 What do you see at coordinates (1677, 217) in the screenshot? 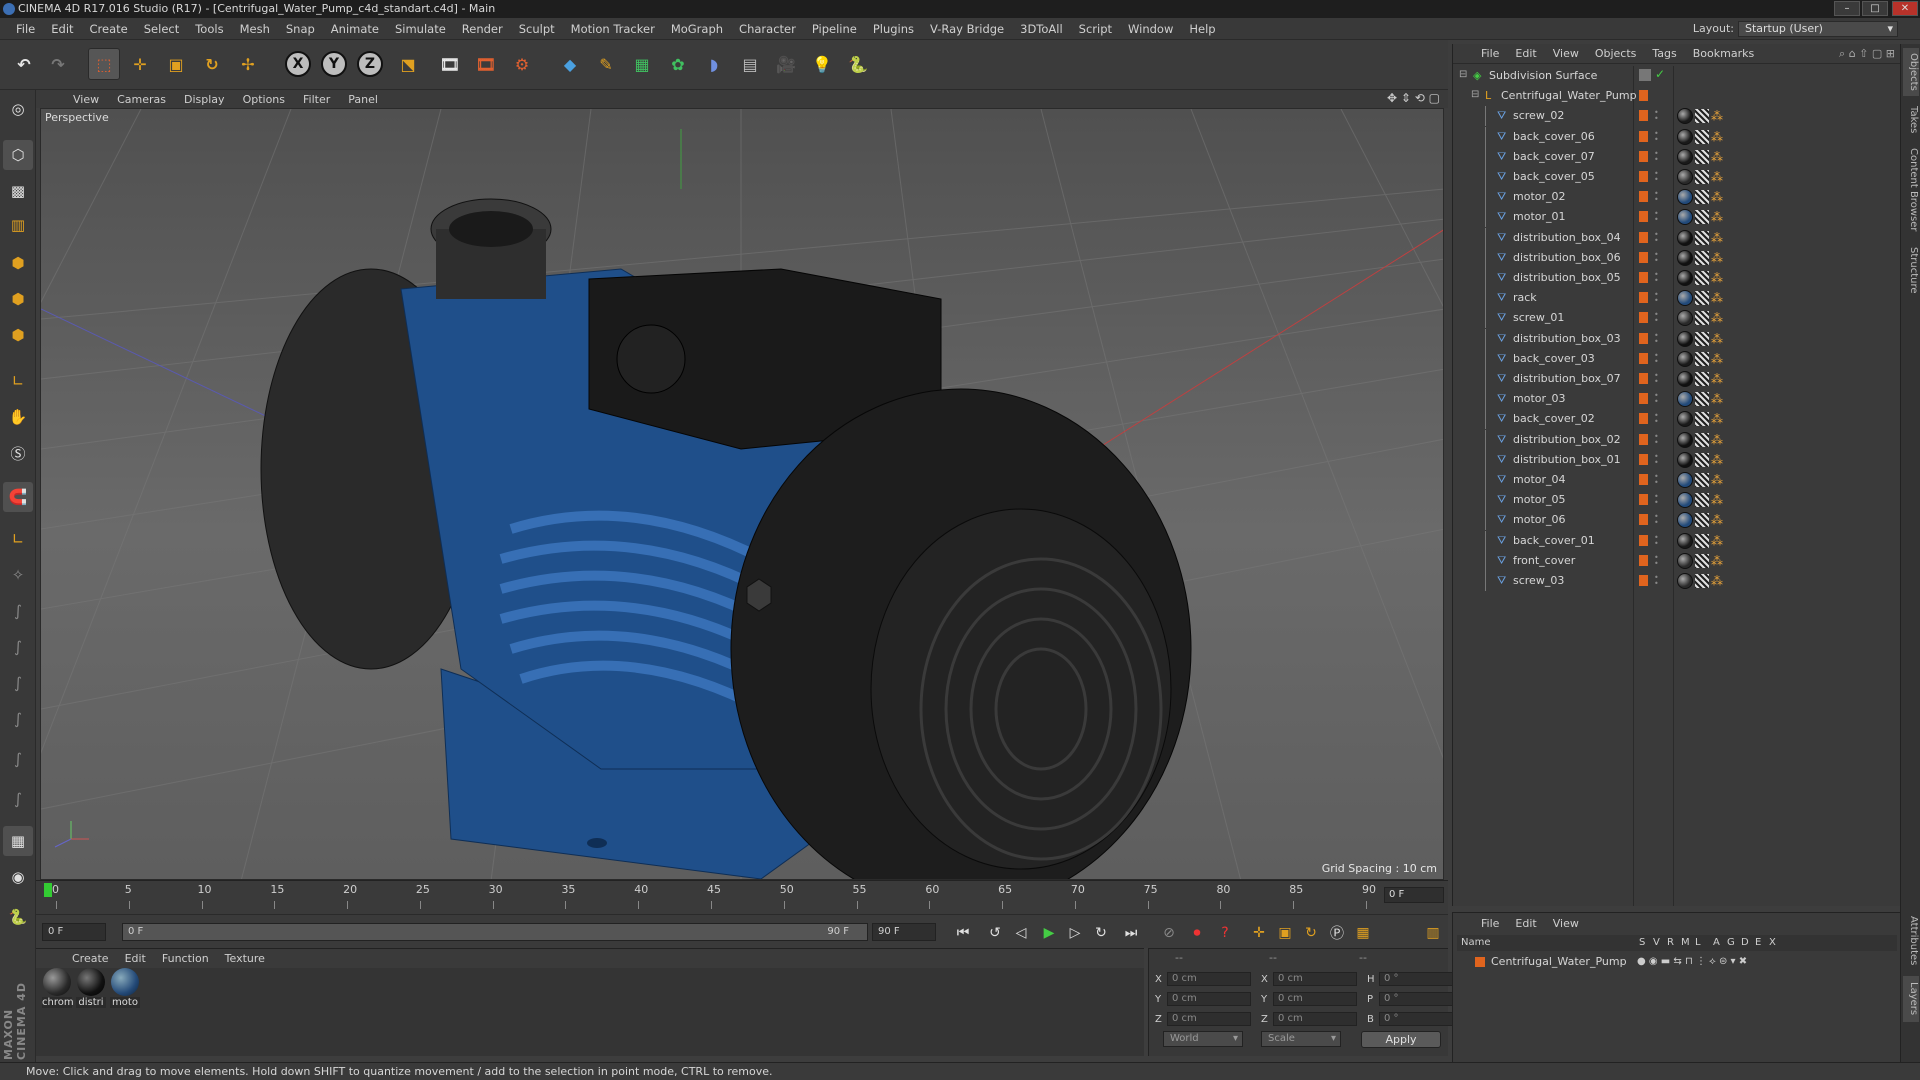
I see `object-row: ⛛ motor_01 • • ⁂` at bounding box center [1677, 217].